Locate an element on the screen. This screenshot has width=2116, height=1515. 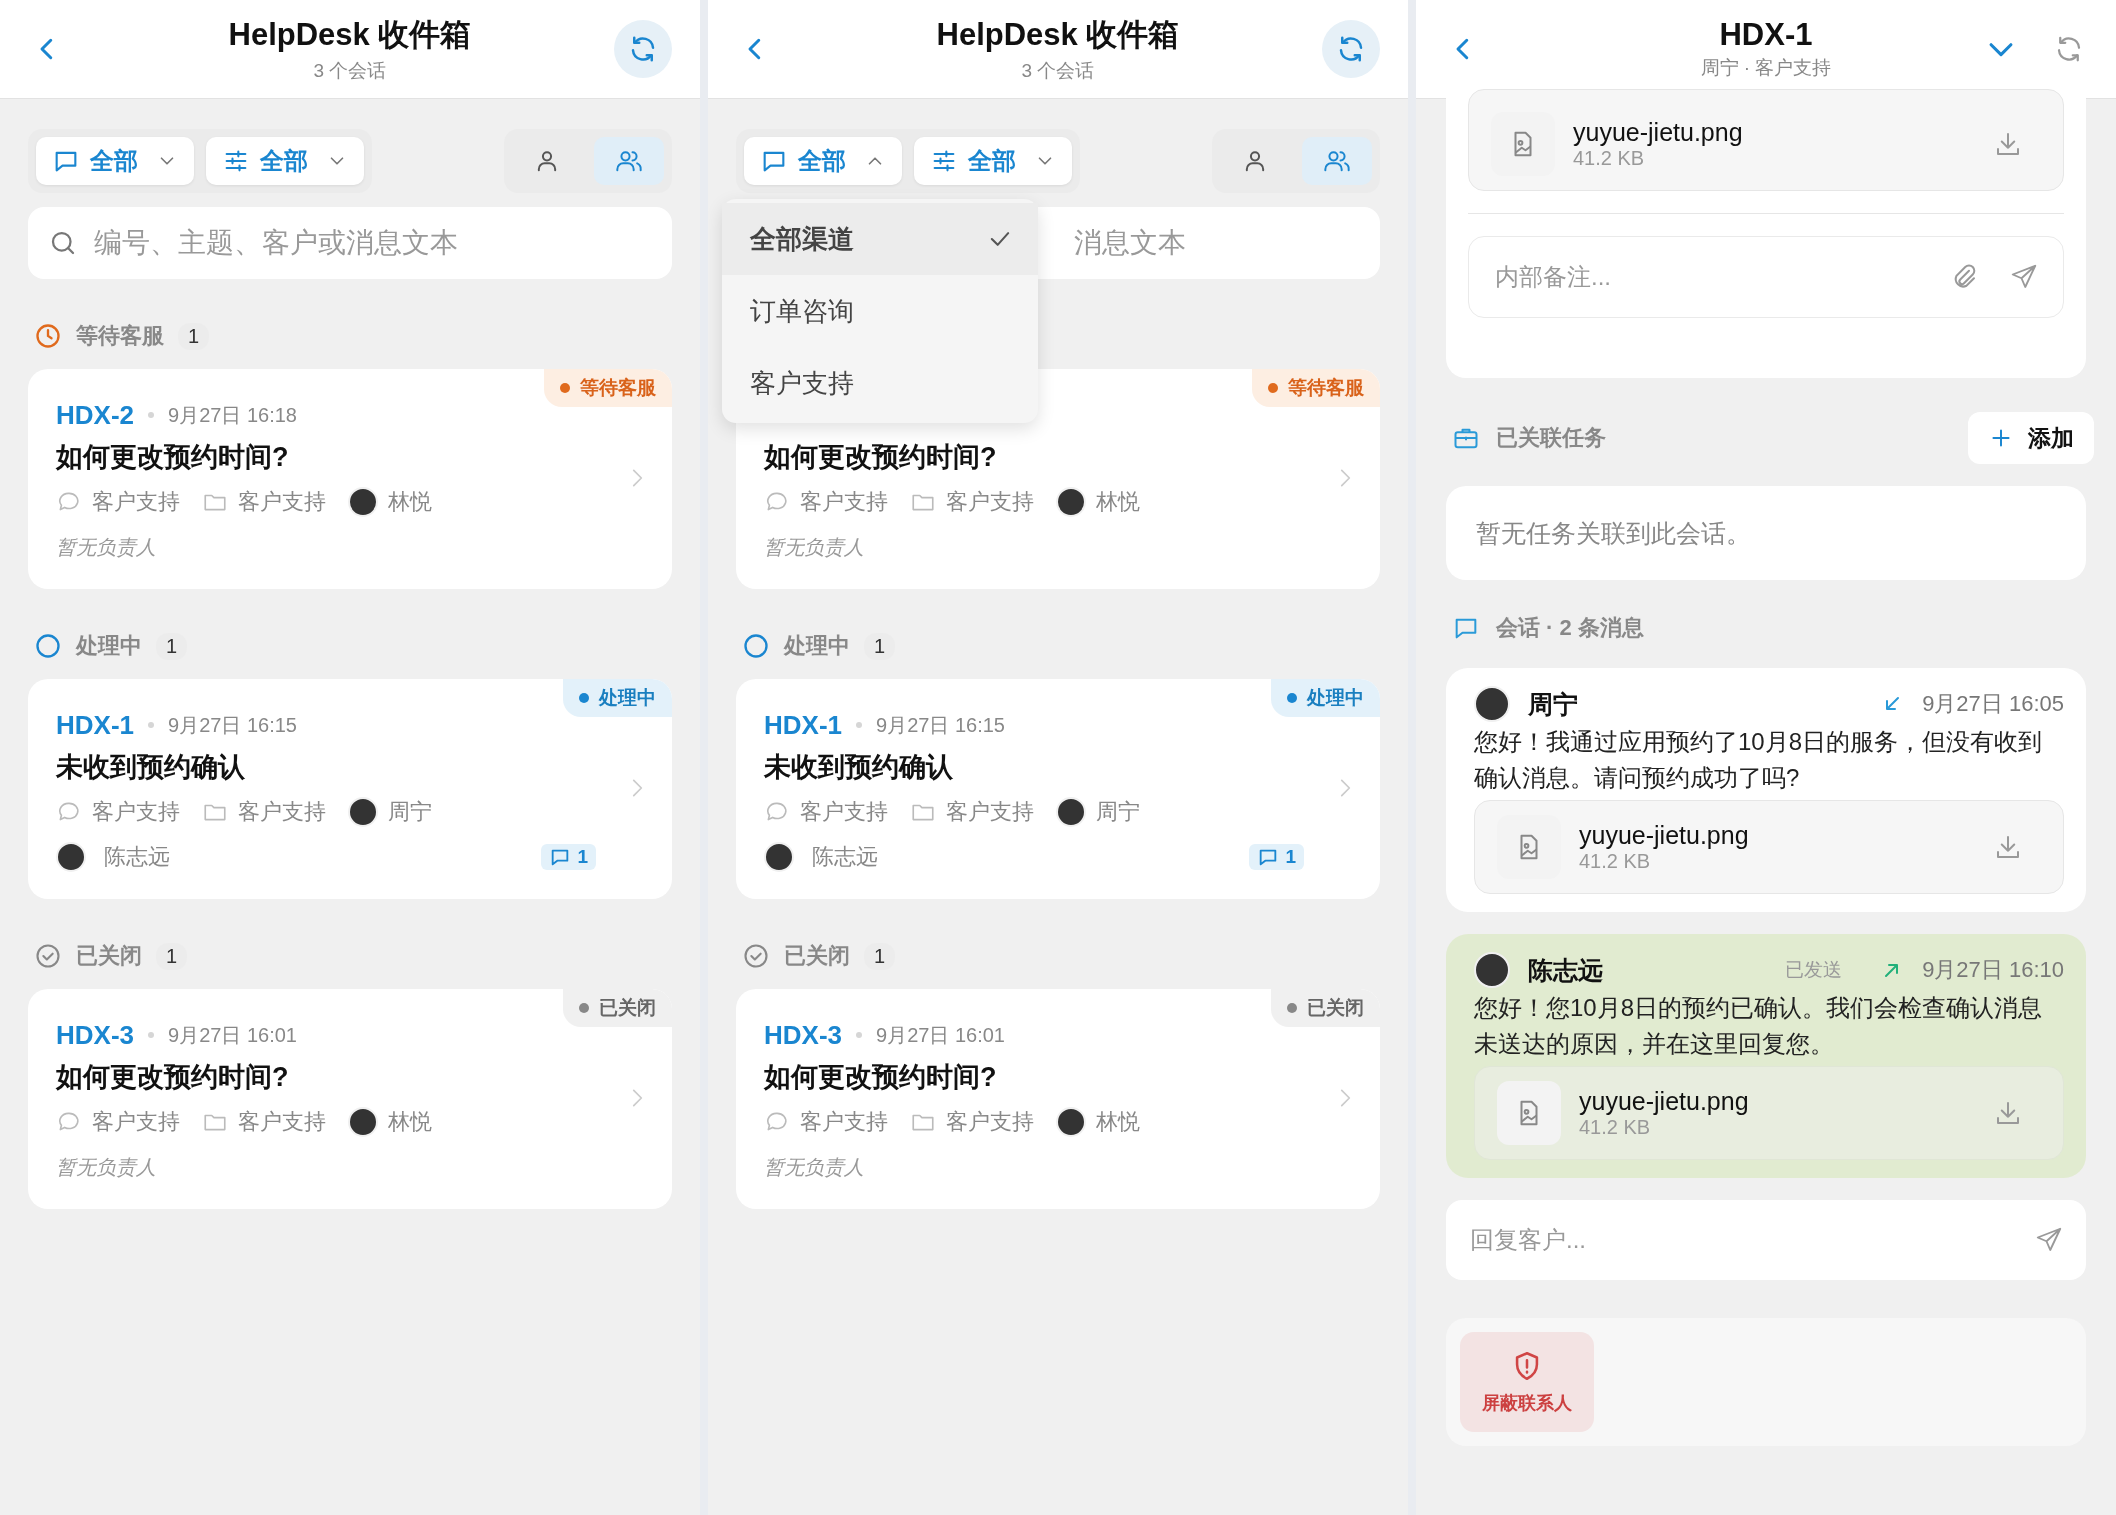
author-name: 周宁 is located at coordinates (1553, 704).